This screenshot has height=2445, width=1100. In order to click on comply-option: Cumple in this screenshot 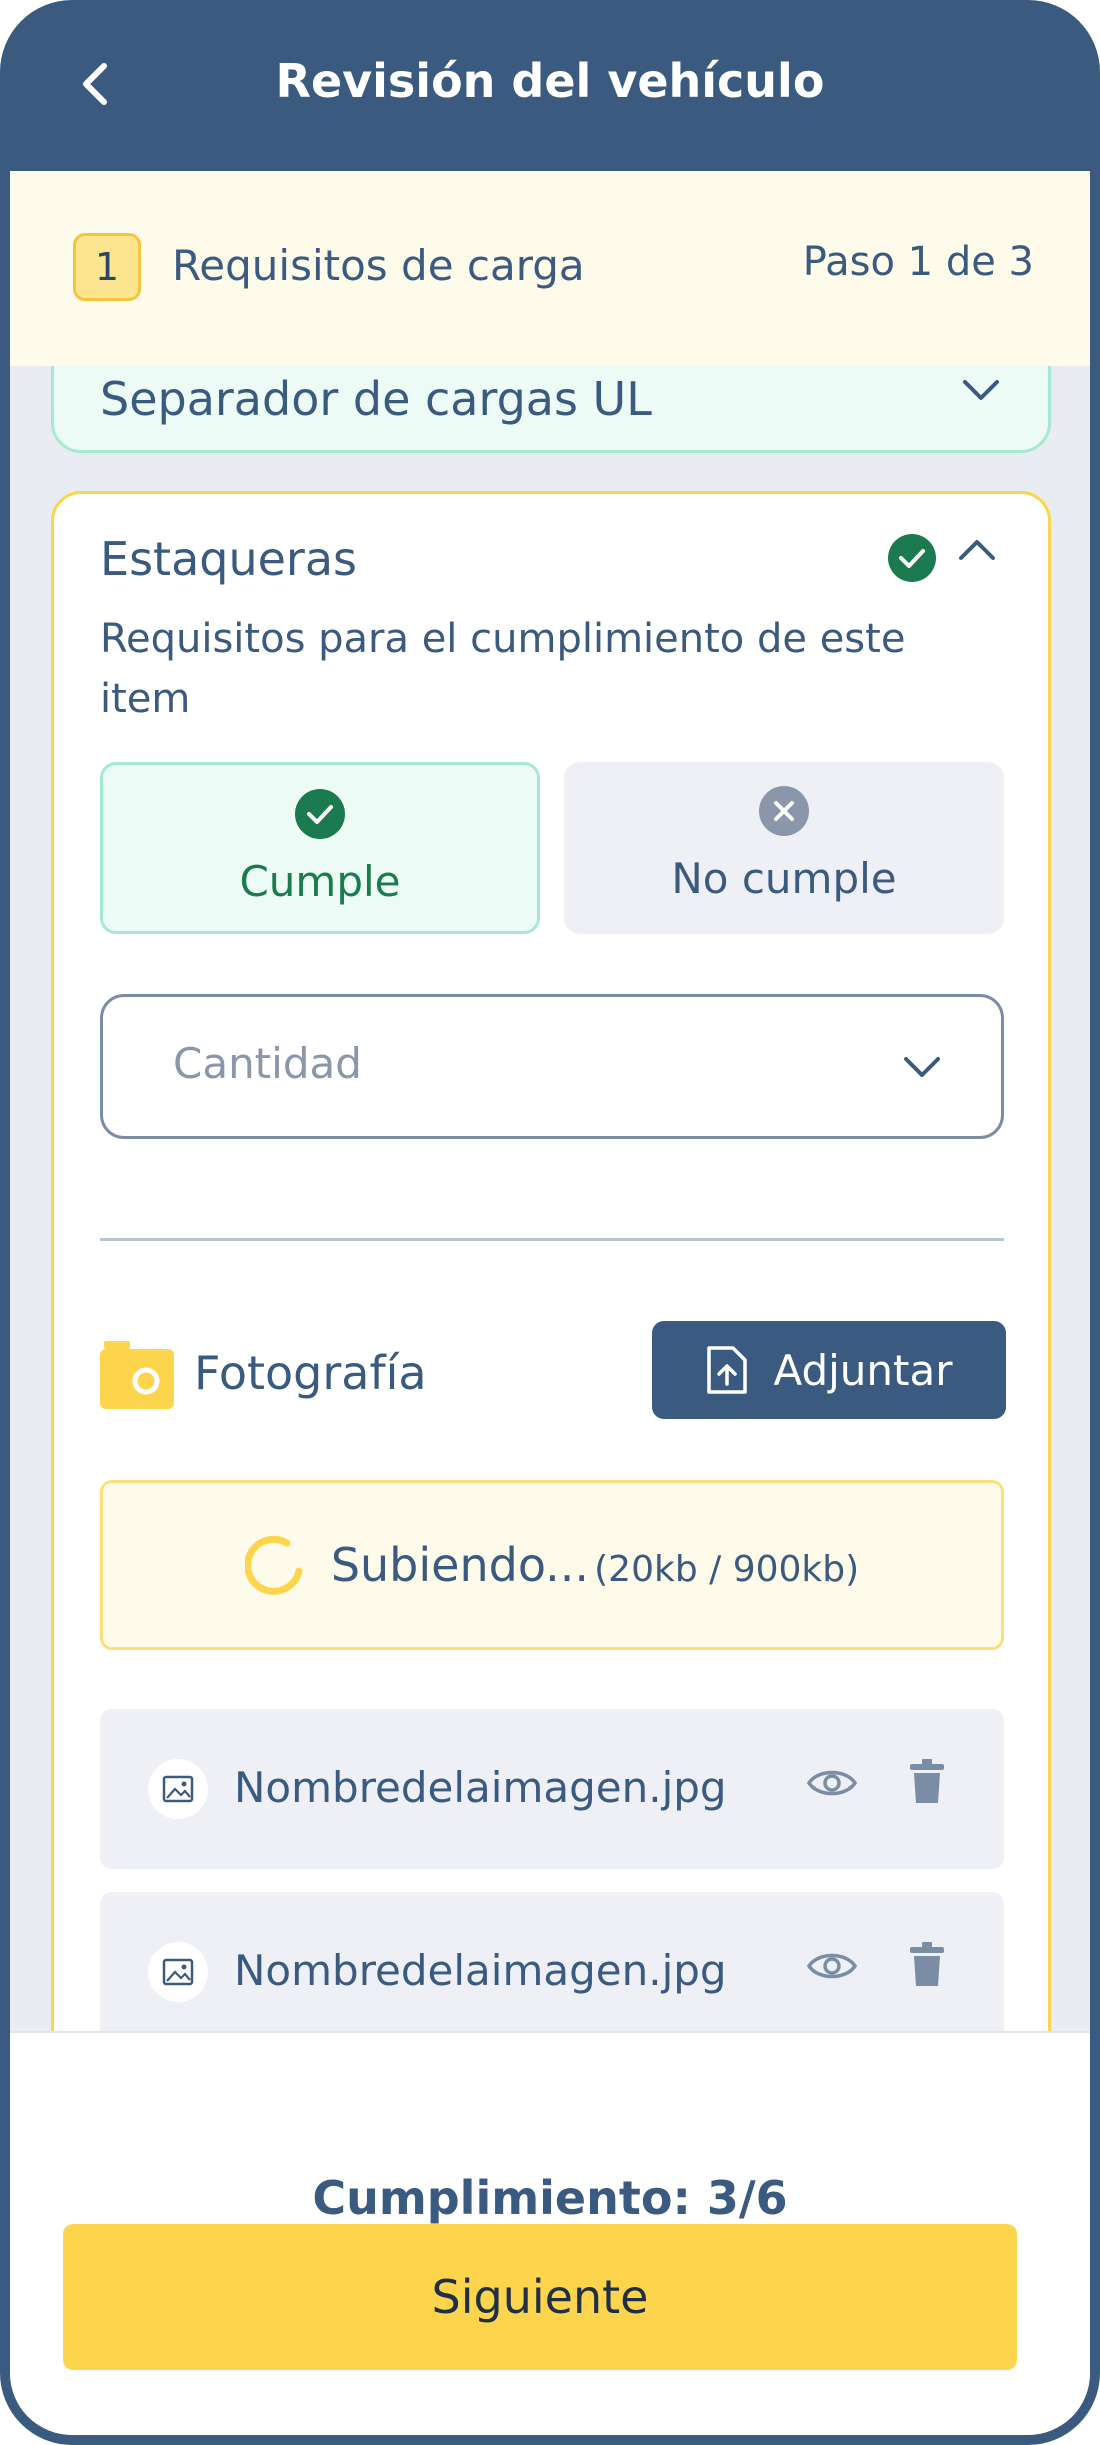, I will do `click(320, 848)`.